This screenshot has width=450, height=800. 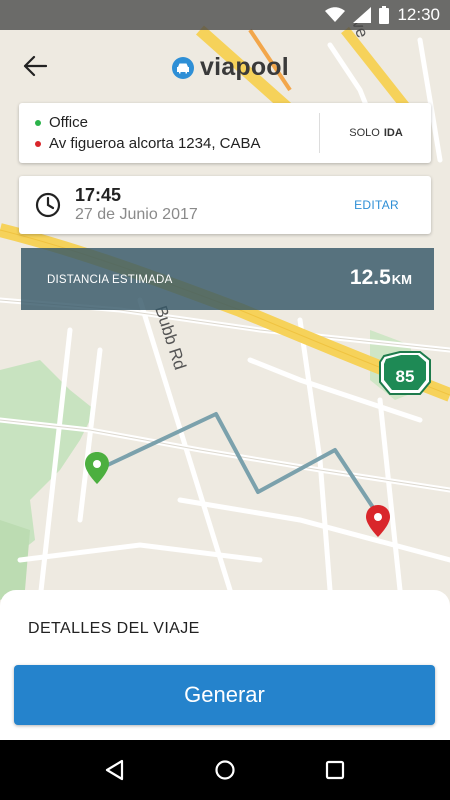 What do you see at coordinates (244, 67) in the screenshot?
I see `brand-name: viapool` at bounding box center [244, 67].